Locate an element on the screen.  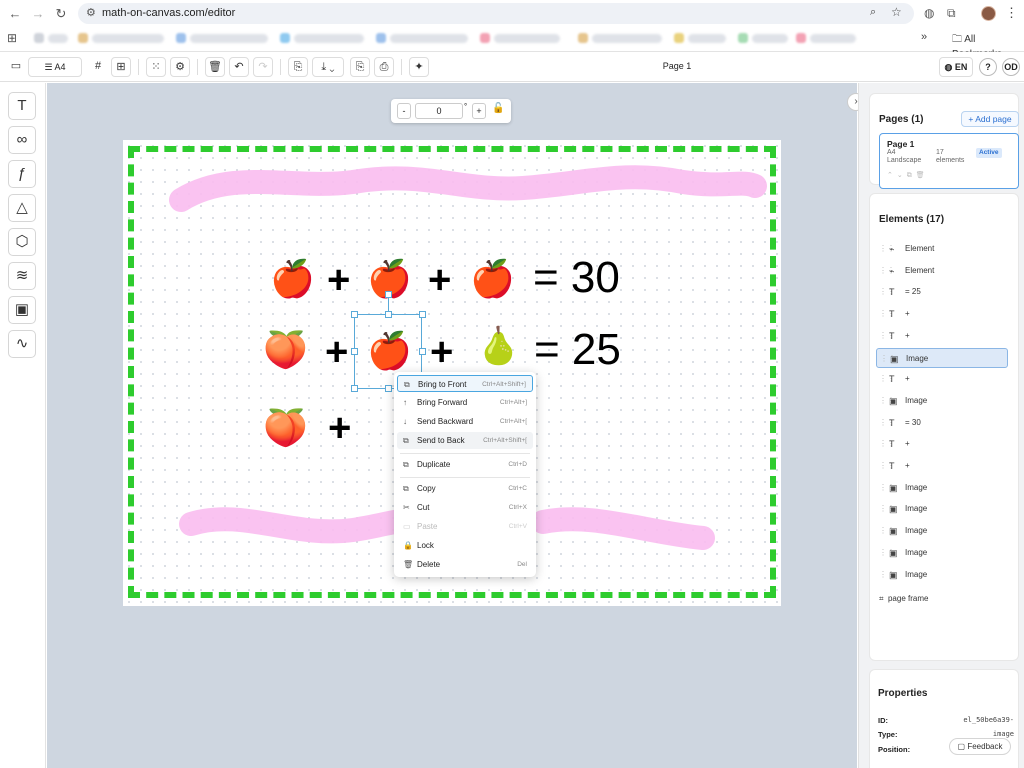
help-button: ? is located at coordinates (988, 67).